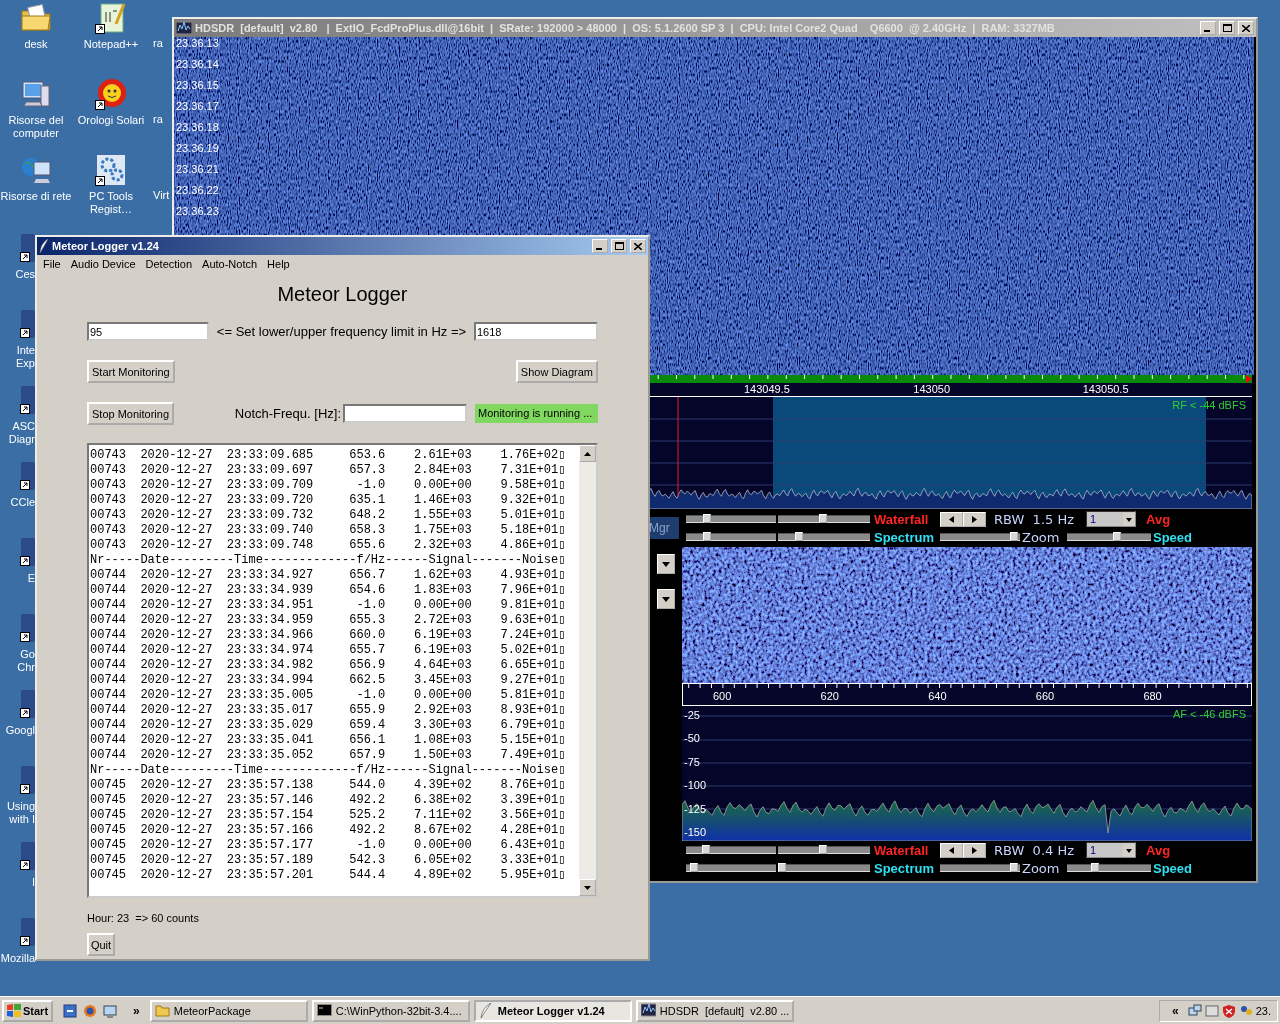  Describe the element at coordinates (169, 264) in the screenshot. I see `menu-item: Detection` at that location.